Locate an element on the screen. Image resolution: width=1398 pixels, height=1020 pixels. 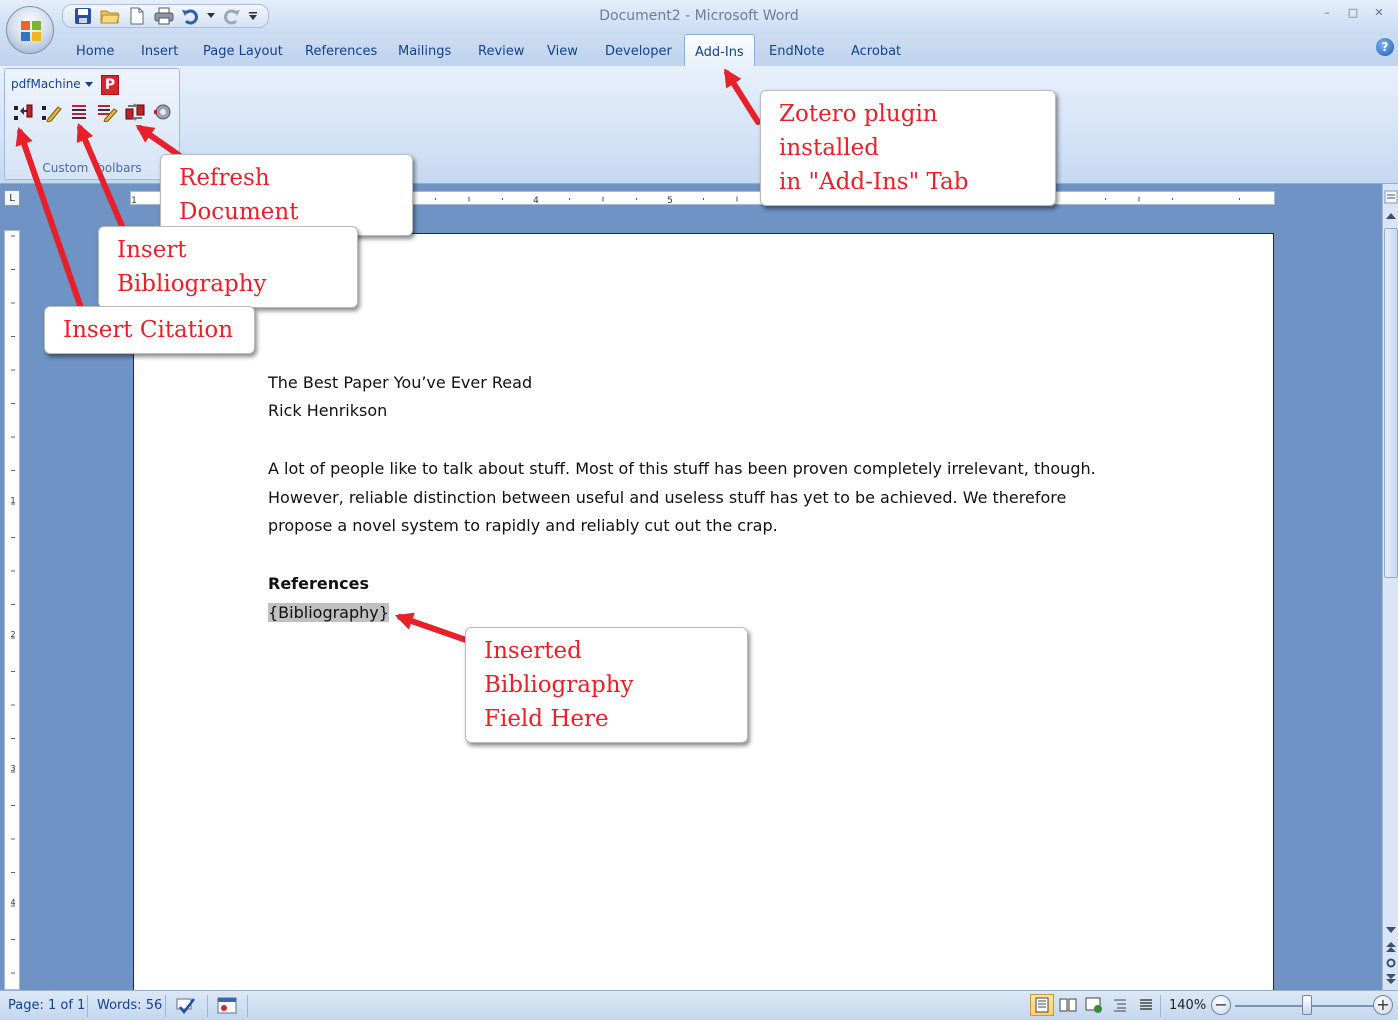
new-document-icon is located at coordinates (137, 16).